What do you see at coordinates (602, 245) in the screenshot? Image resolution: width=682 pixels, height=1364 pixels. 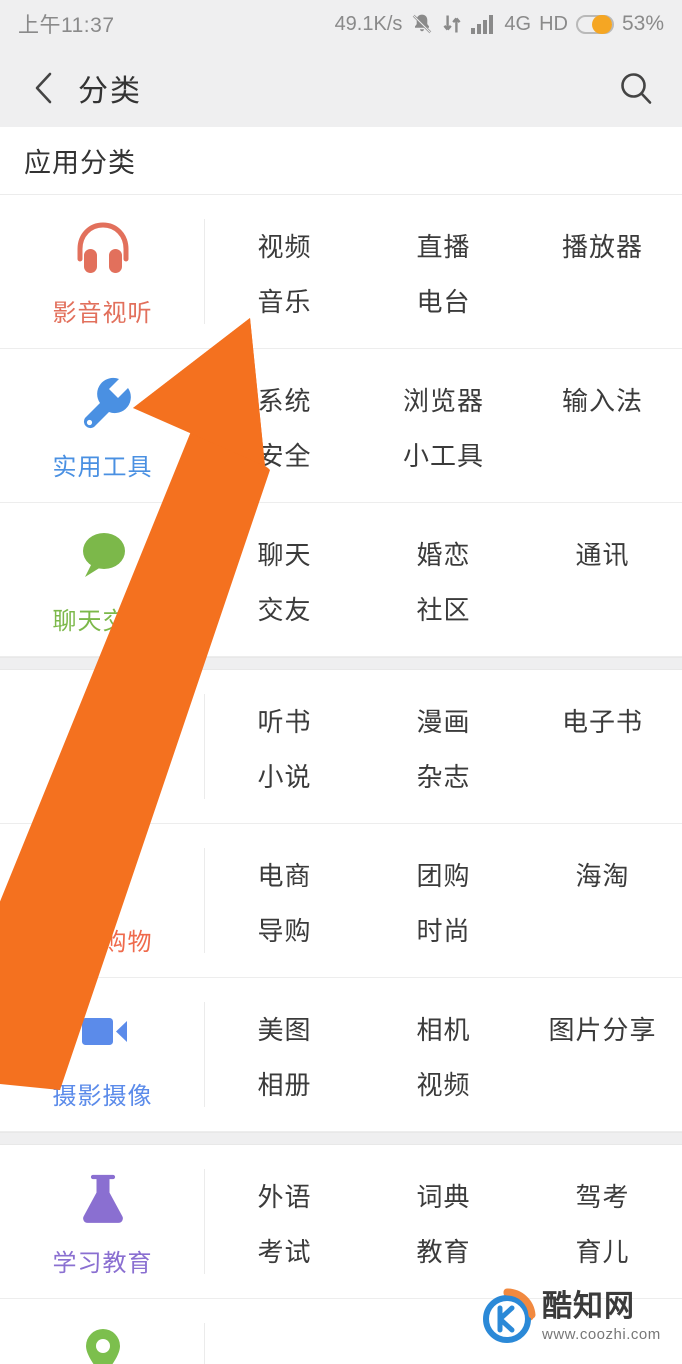 I see `category-link: 播放器` at bounding box center [602, 245].